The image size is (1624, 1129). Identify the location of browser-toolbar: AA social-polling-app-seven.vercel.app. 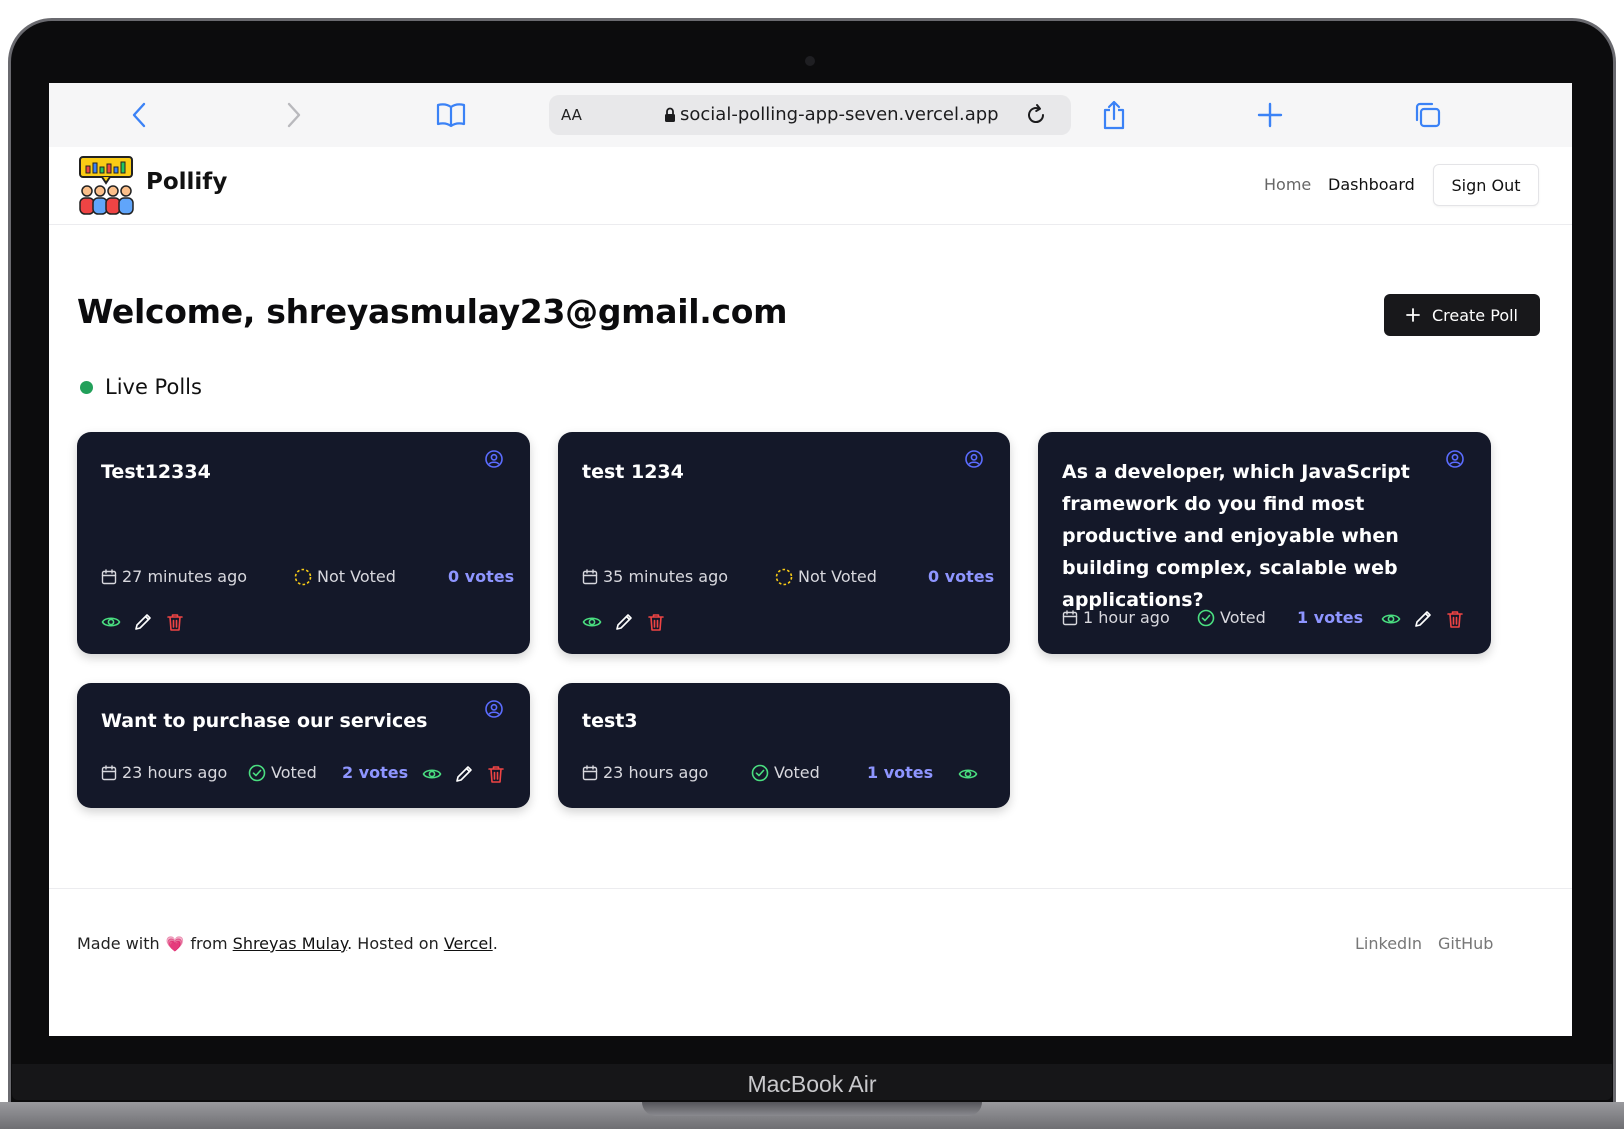
(810, 115).